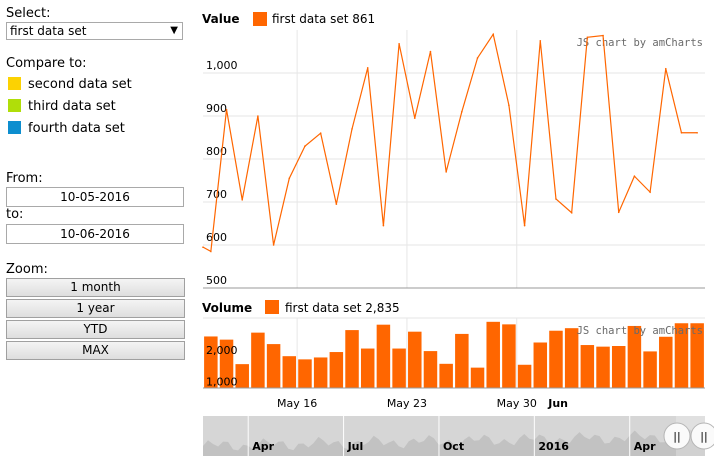 This screenshot has height=468, width=714. I want to click on scrollbar-right-grip: ||, so click(702, 436).